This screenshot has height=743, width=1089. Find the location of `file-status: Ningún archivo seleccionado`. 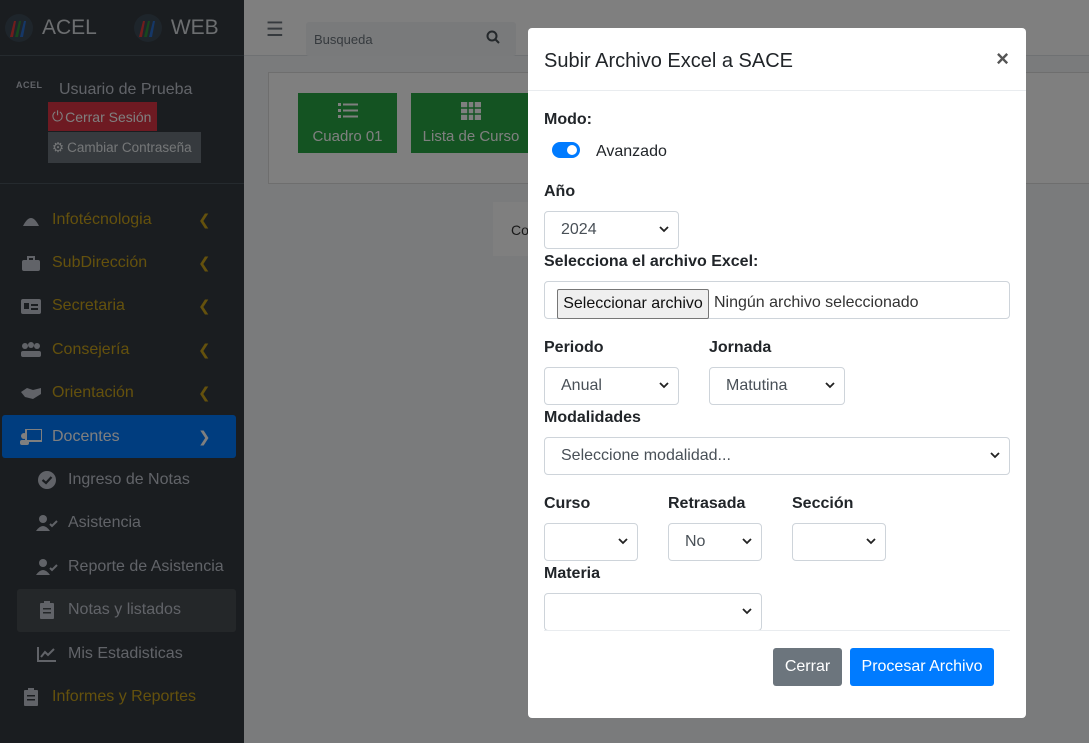

file-status: Ningún archivo seleccionado is located at coordinates (816, 302).